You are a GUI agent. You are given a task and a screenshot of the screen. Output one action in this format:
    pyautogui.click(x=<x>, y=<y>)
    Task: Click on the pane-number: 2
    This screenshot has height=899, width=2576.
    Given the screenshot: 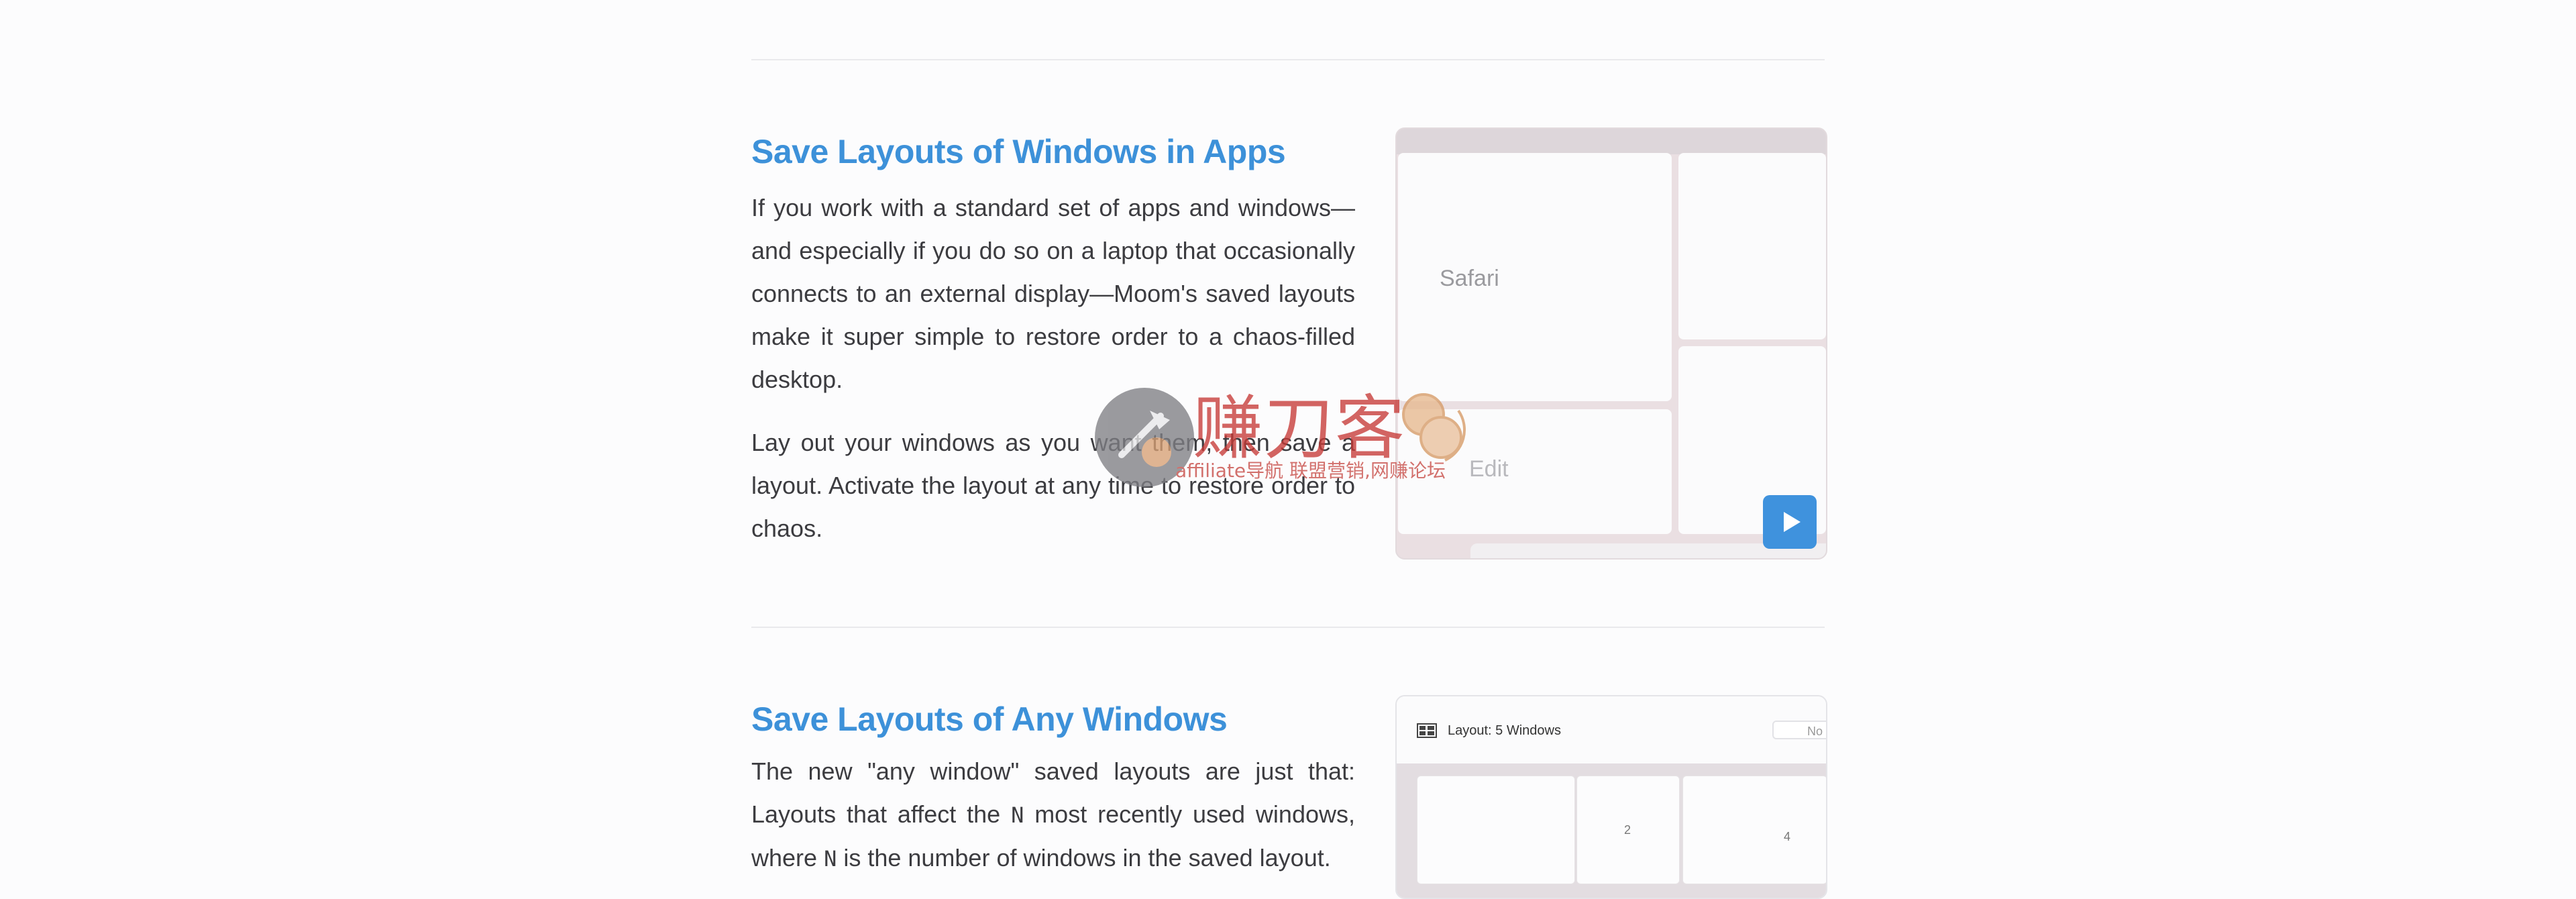 What is the action you would take?
    pyautogui.click(x=1627, y=830)
    